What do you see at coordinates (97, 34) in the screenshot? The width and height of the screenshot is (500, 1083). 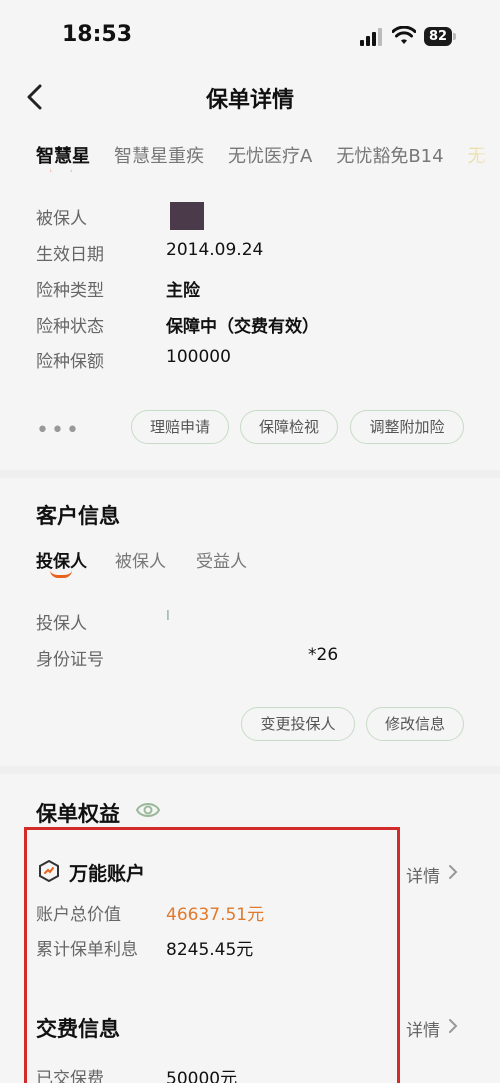 I see `status-time: 18:53` at bounding box center [97, 34].